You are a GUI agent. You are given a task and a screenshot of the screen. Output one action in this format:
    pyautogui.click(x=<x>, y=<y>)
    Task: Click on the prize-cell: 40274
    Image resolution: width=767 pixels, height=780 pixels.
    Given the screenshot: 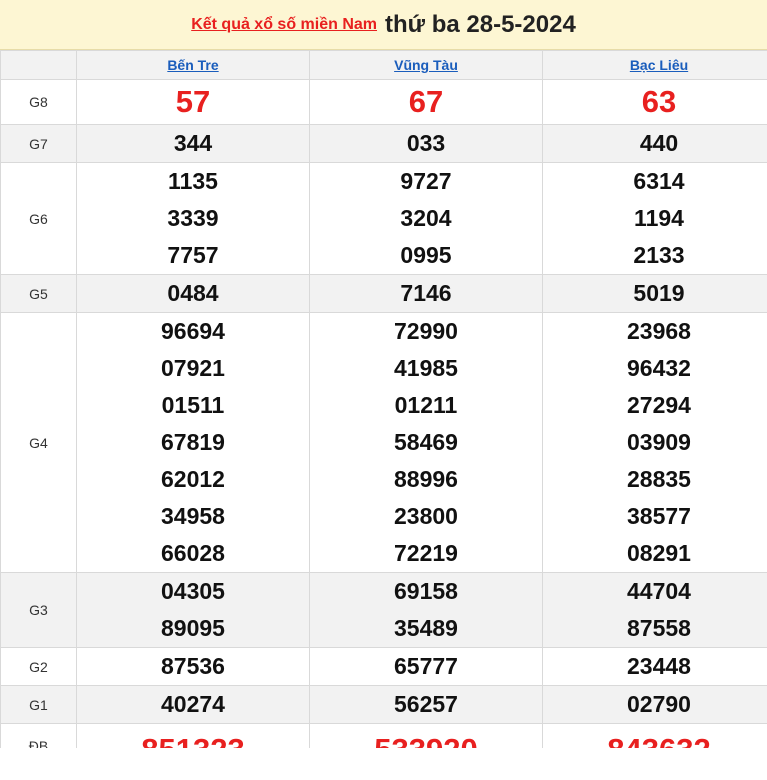 What is the action you would take?
    pyautogui.click(x=193, y=704)
    